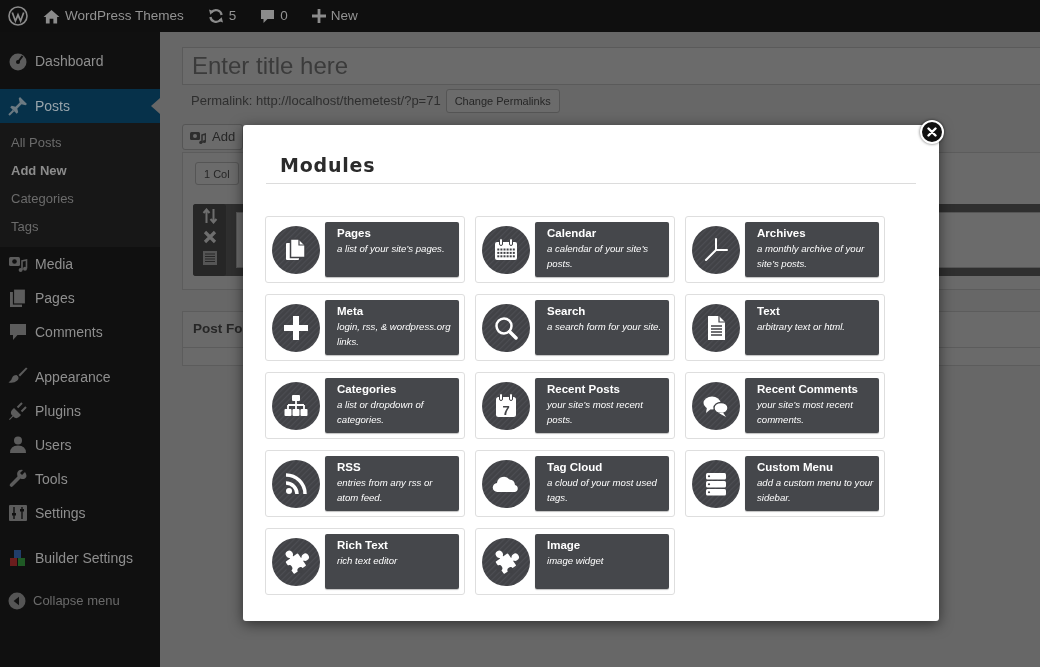 The width and height of the screenshot is (1040, 667). What do you see at coordinates (80, 411) in the screenshot?
I see `menu-item: Plugins` at bounding box center [80, 411].